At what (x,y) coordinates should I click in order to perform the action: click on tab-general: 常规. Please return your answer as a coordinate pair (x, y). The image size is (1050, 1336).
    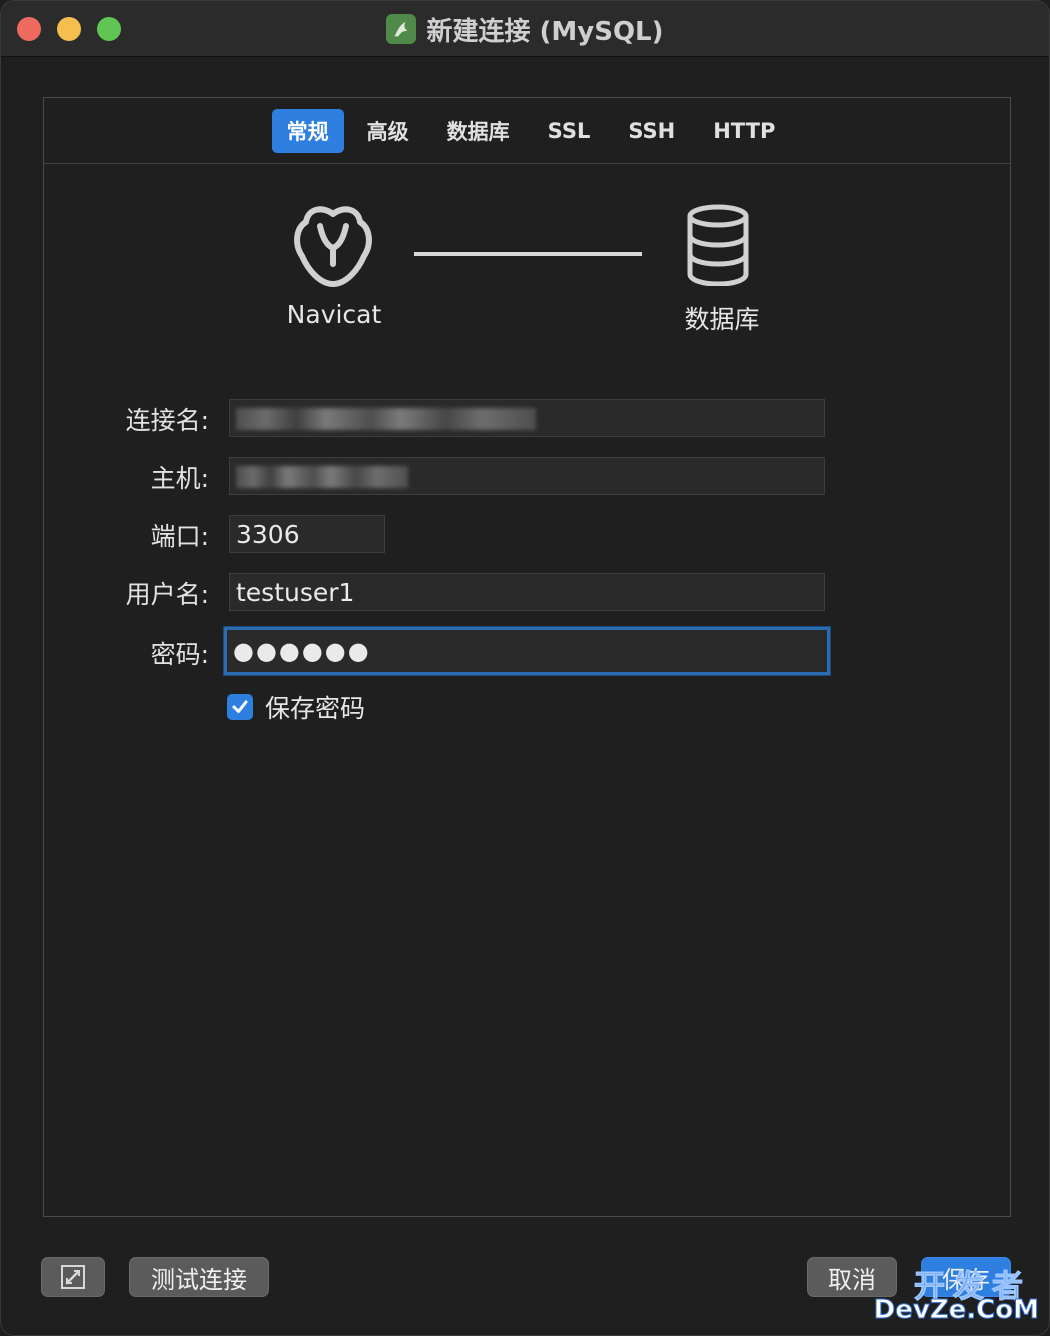
    Looking at the image, I should click on (307, 130).